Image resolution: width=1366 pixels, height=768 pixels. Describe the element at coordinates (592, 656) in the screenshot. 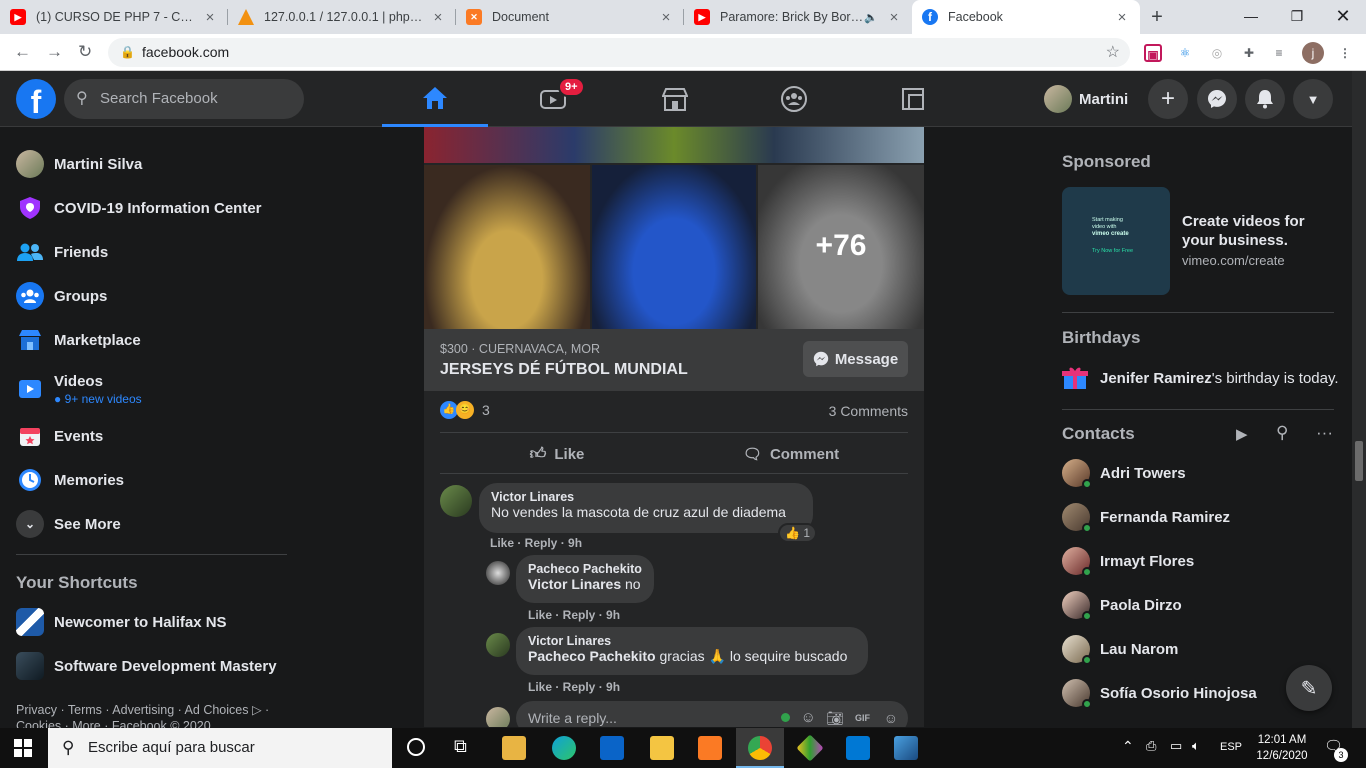

I see `comment-mention: Pacheco Pachekito` at that location.